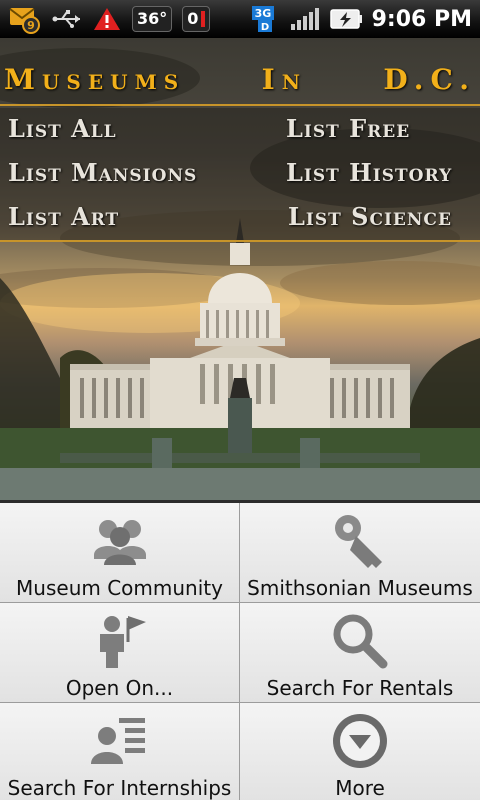 This screenshot has height=800, width=480. I want to click on search-for-internships-button: Search For Internships, so click(120, 751).